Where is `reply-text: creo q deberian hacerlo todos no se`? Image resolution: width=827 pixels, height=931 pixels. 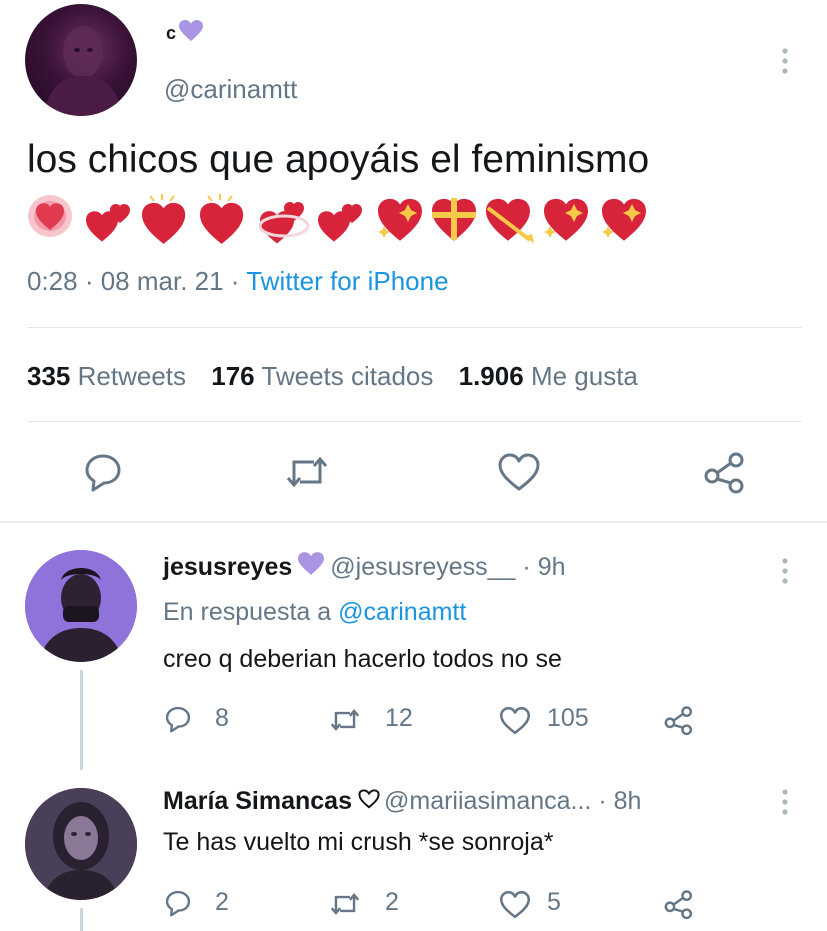 reply-text: creo q deberian hacerlo todos no se is located at coordinates (362, 659).